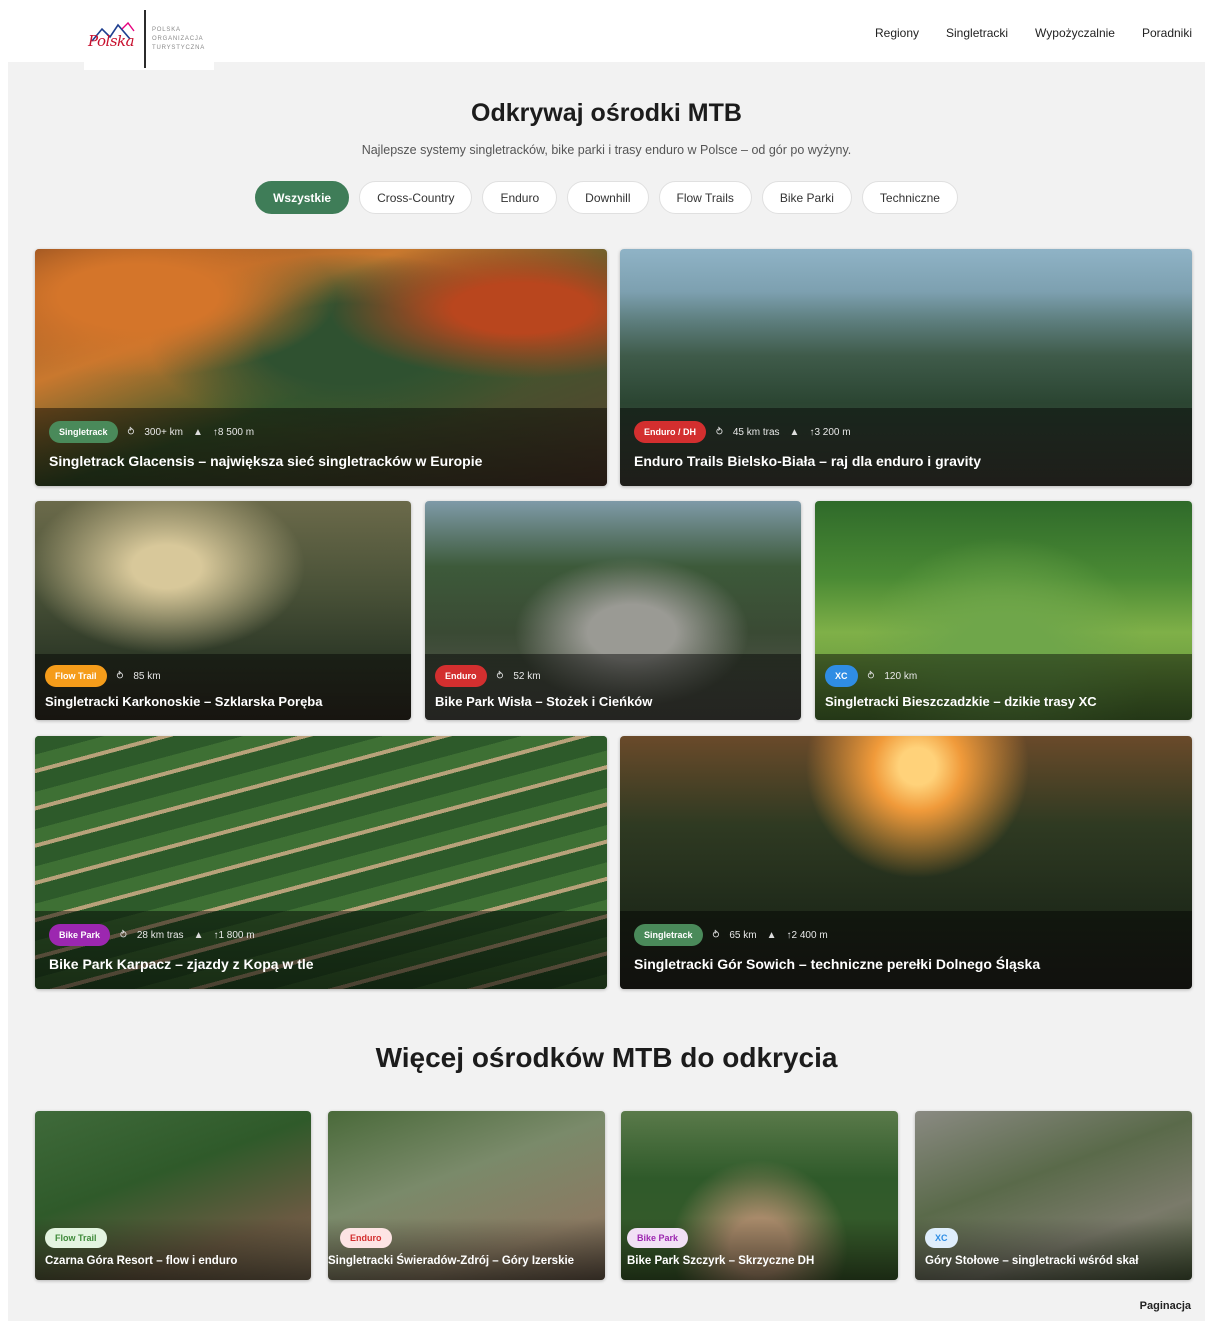 Image resolution: width=1205 pixels, height=1321 pixels. What do you see at coordinates (181, 964) in the screenshot?
I see `card-title: Bike Park Karpacz – zjazdy z Kopą w tle` at bounding box center [181, 964].